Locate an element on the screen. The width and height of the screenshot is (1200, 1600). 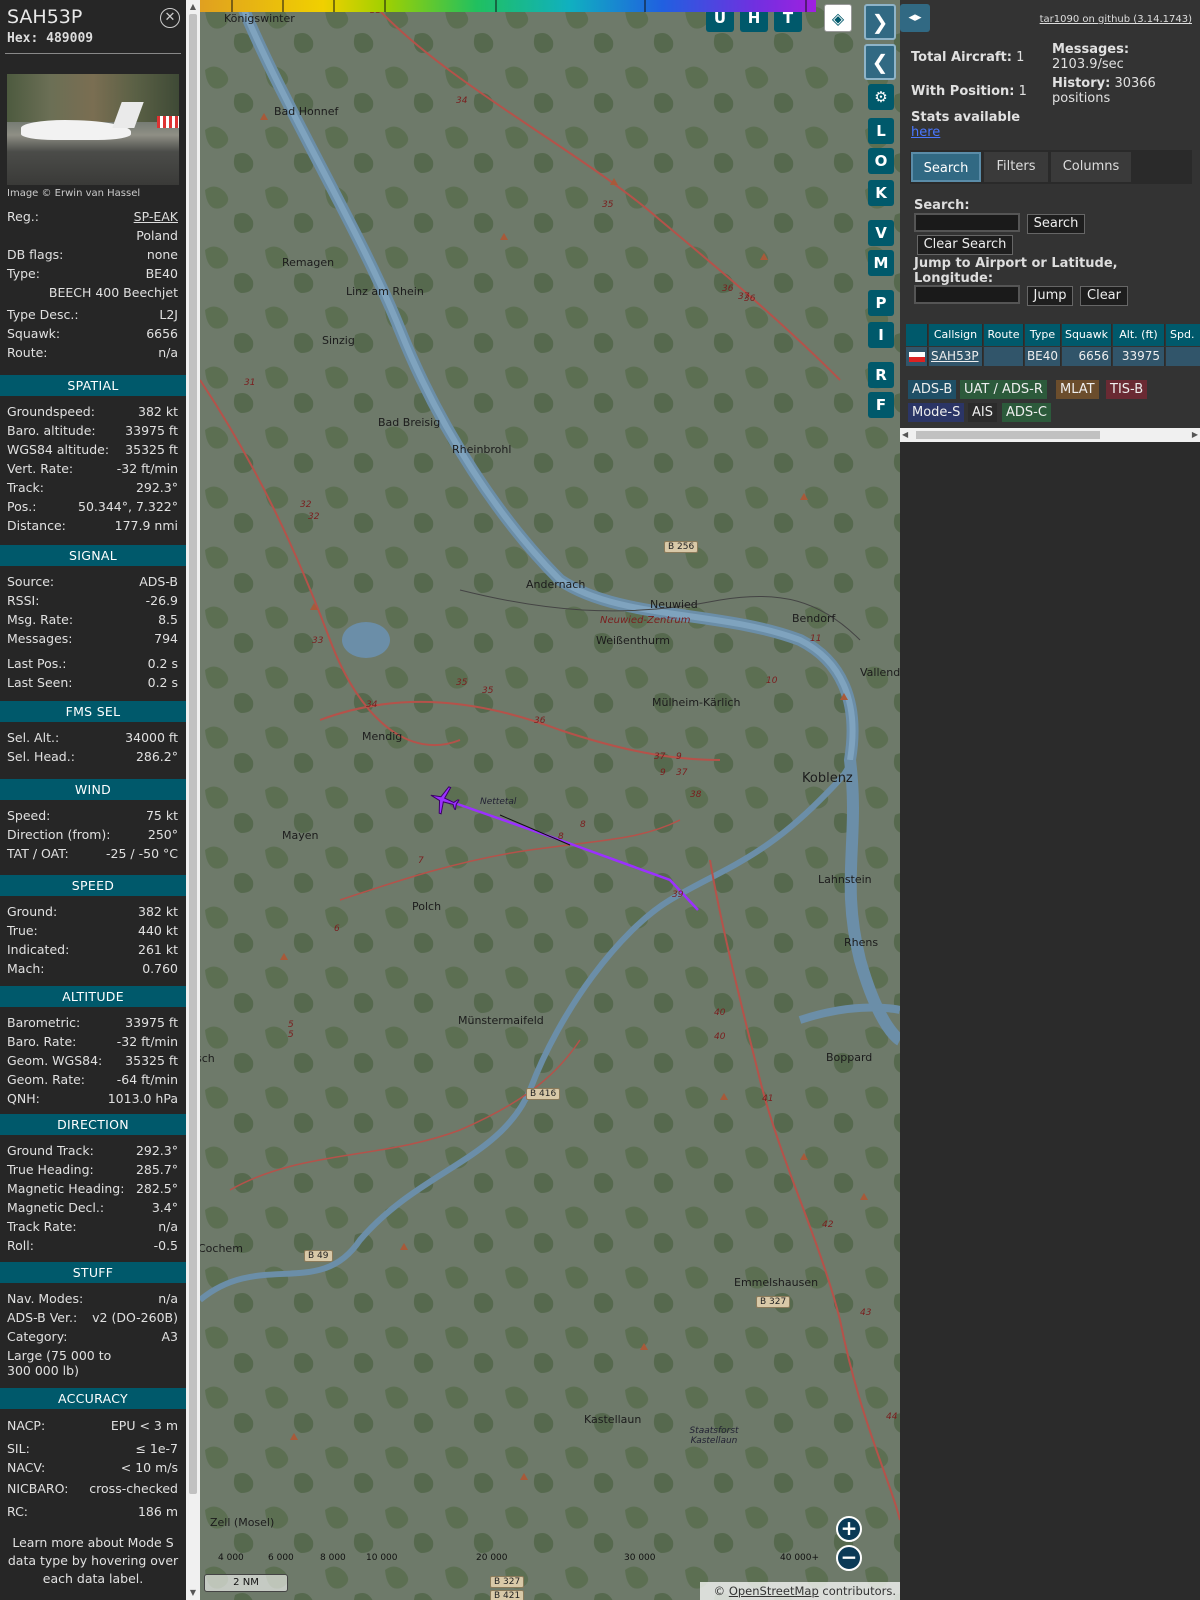
detail-label: Distance: is located at coordinates (36, 525).